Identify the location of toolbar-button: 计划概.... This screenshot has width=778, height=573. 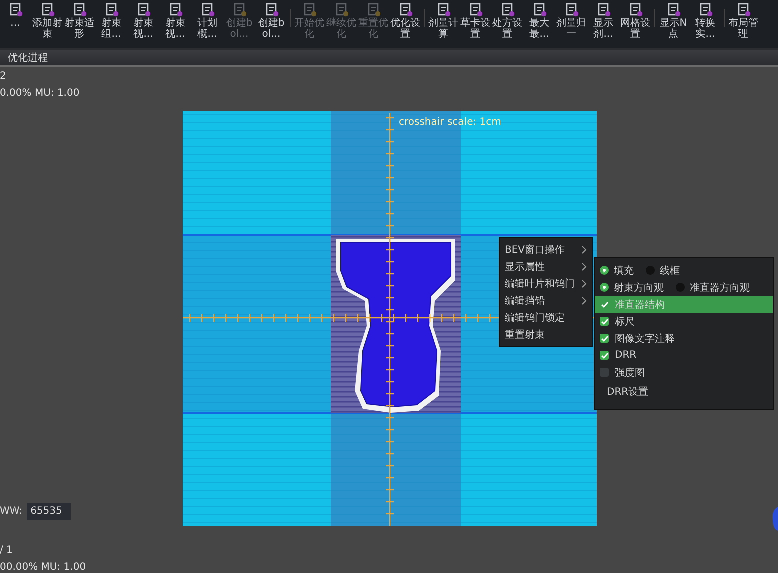
(207, 21).